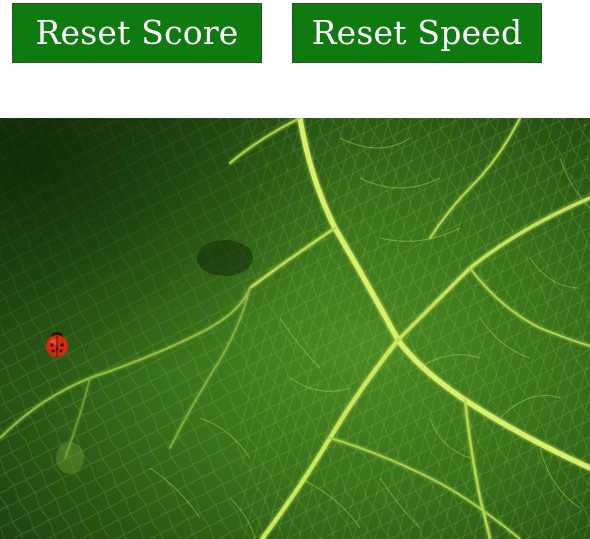 This screenshot has height=539, width=590. Describe the element at coordinates (137, 33) in the screenshot. I see `reset-score-button: Reset Score` at that location.